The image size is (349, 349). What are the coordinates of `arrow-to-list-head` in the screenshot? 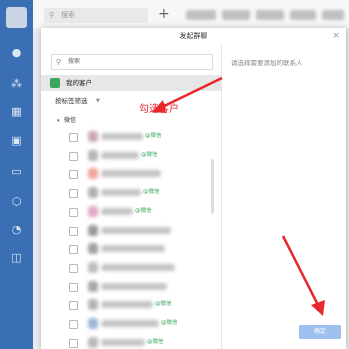 It's located at (159, 106).